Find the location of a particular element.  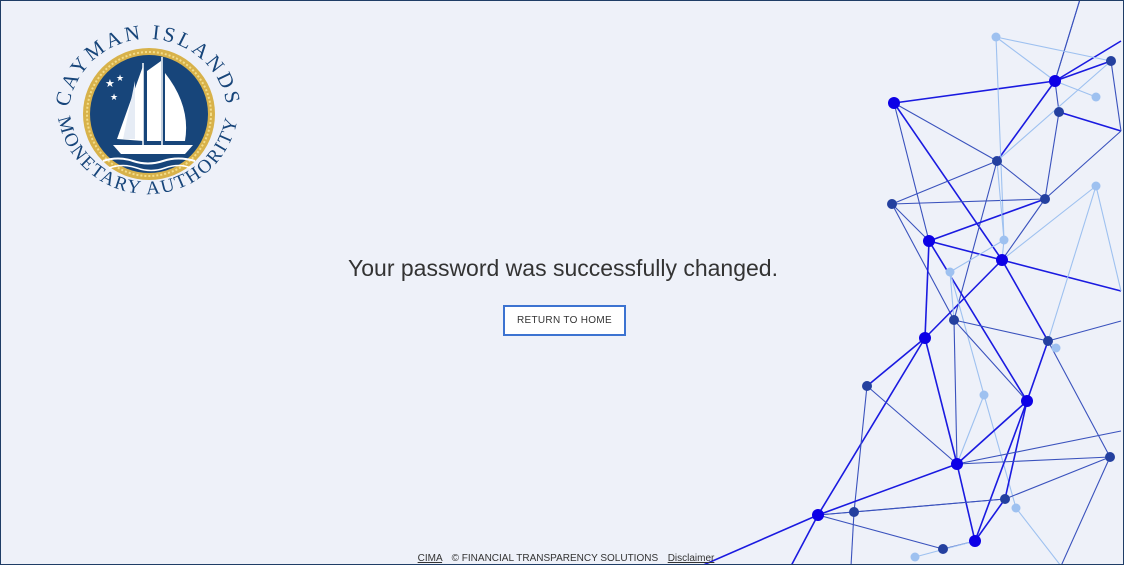

copyright-text: © FINANCIAL TRANSPARENCY SOLUTIONS is located at coordinates (555, 558).